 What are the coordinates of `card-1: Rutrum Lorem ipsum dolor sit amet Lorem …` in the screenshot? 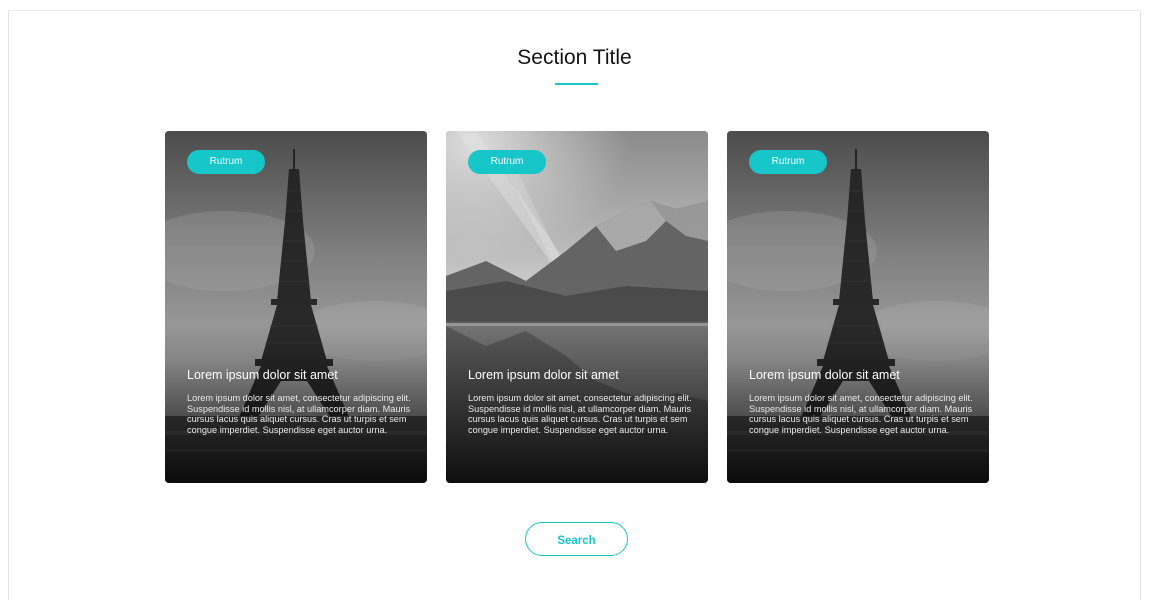 It's located at (296, 307).